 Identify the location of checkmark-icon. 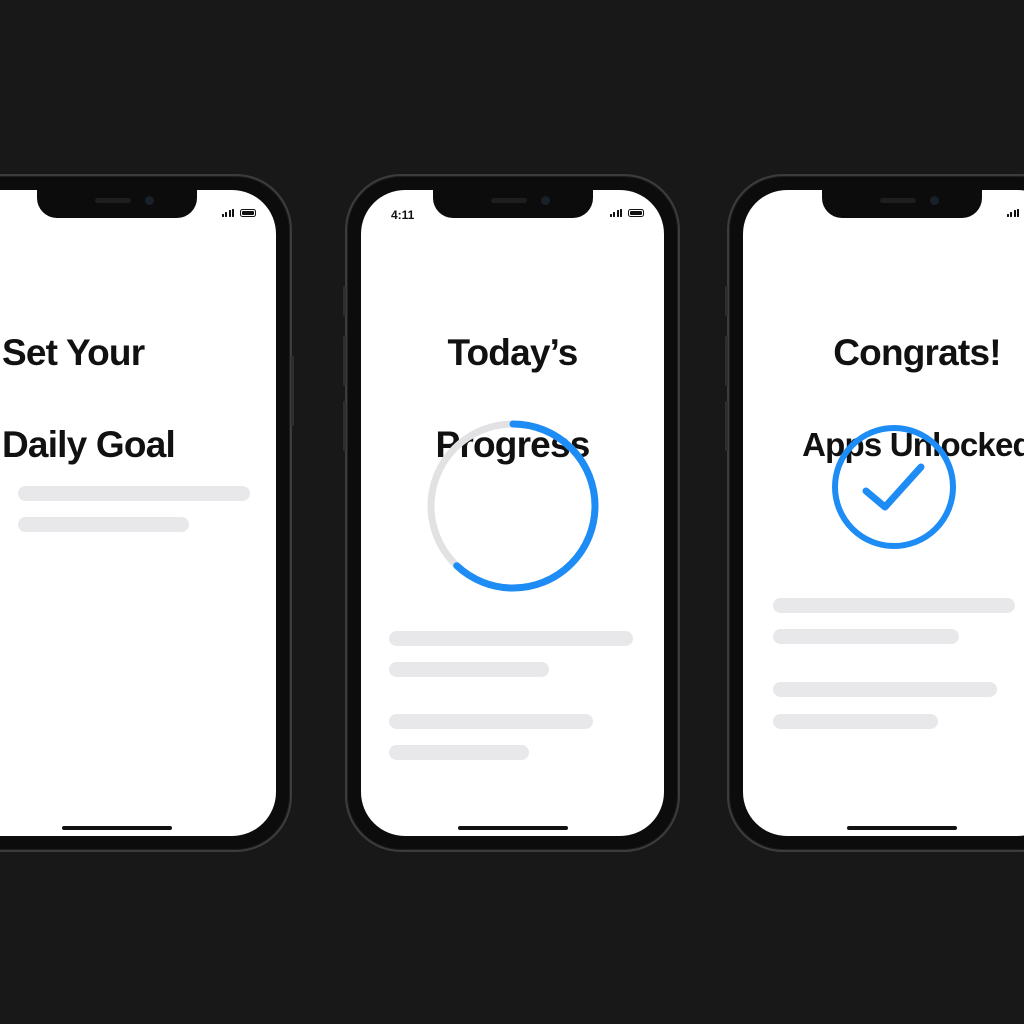
(893, 487).